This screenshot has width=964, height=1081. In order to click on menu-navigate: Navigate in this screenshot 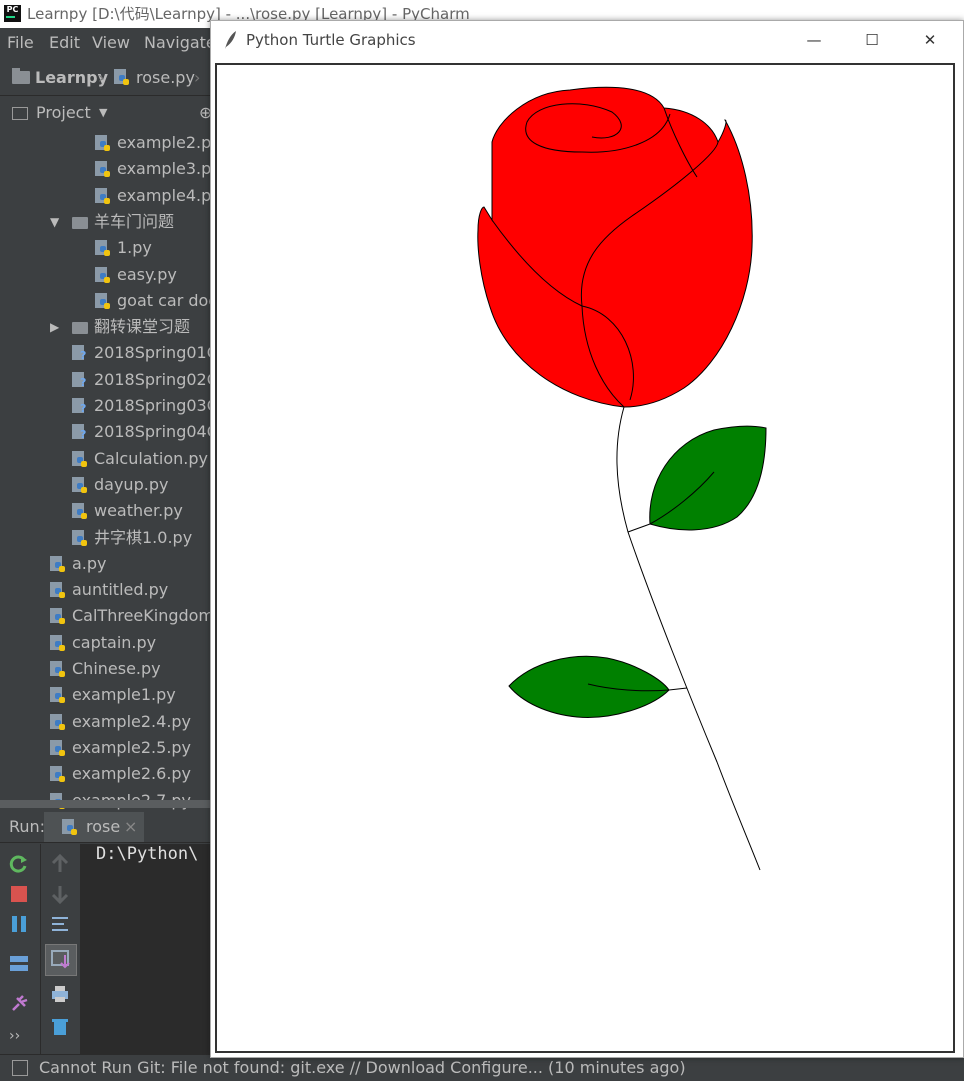, I will do `click(180, 43)`.